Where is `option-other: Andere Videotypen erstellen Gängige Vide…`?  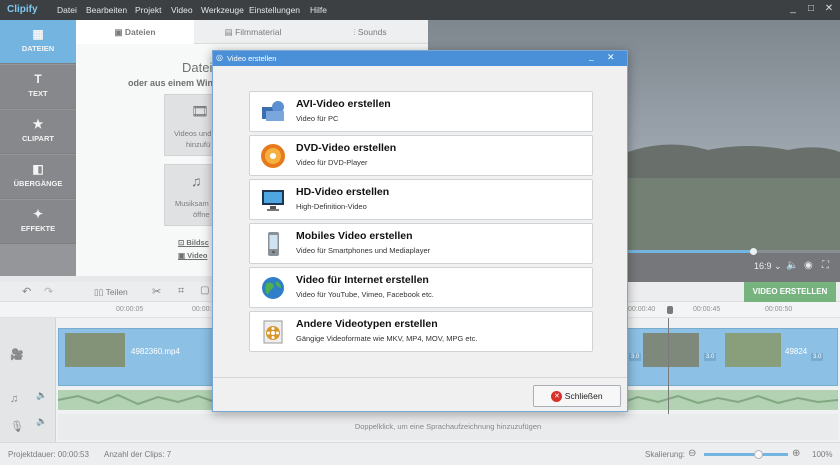
option-other: Andere Videotypen erstellen Gängige Vide… is located at coordinates (421, 331).